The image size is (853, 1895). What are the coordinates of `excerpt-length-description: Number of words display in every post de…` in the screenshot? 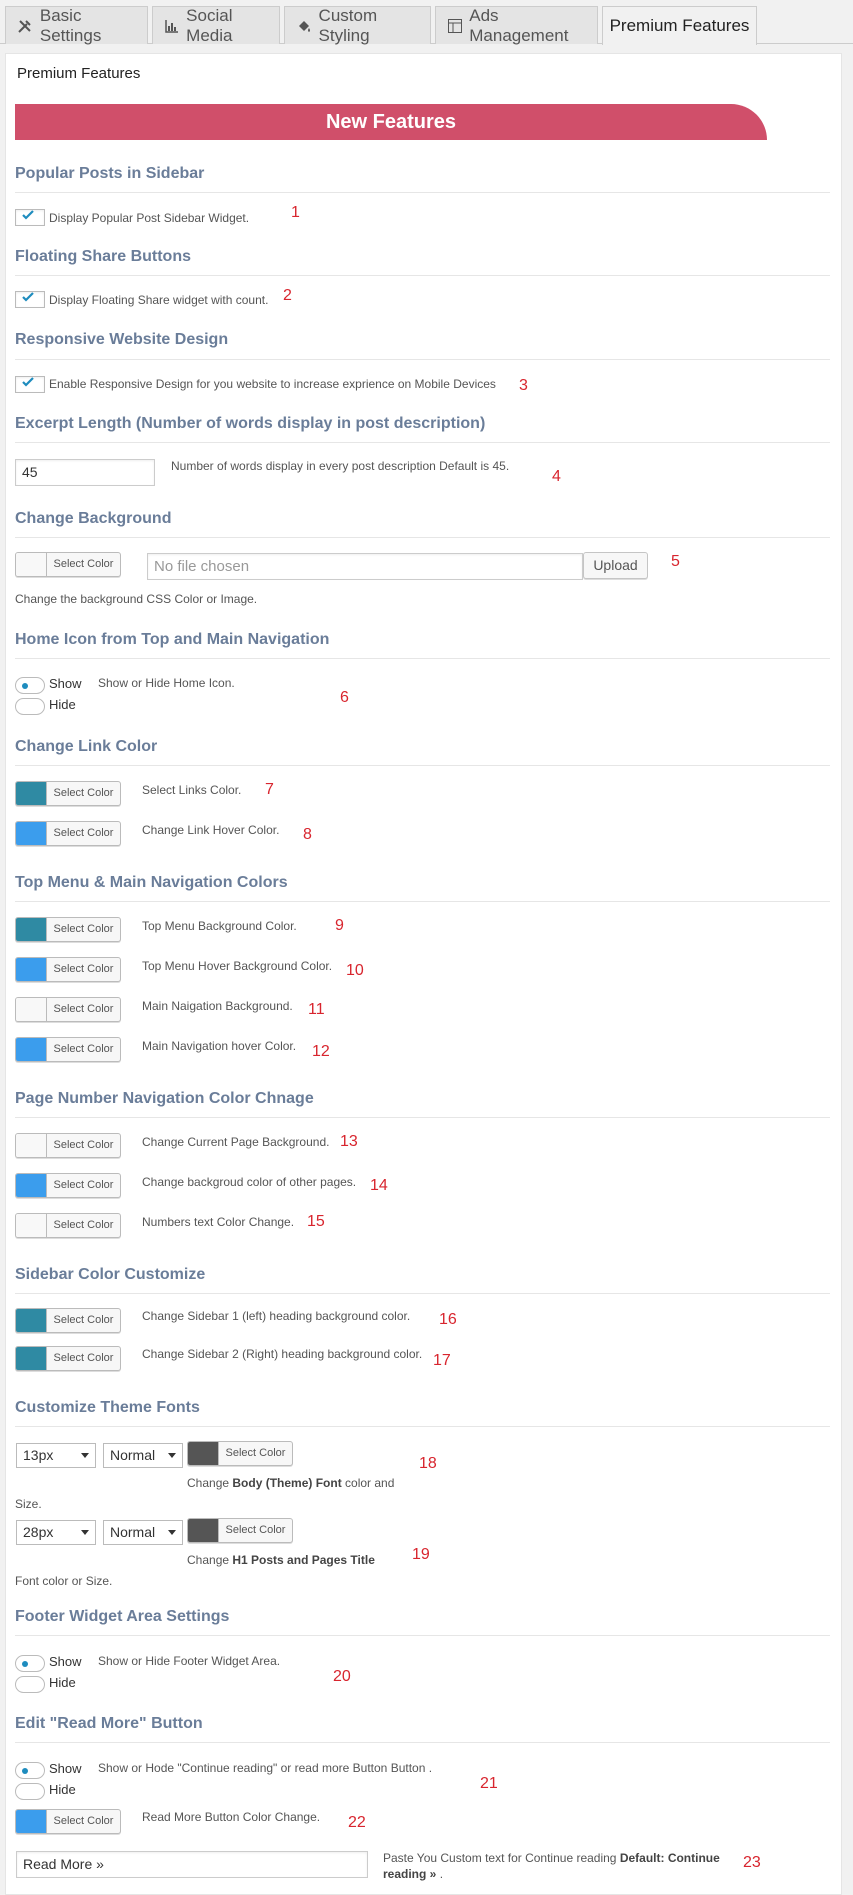 It's located at (340, 466).